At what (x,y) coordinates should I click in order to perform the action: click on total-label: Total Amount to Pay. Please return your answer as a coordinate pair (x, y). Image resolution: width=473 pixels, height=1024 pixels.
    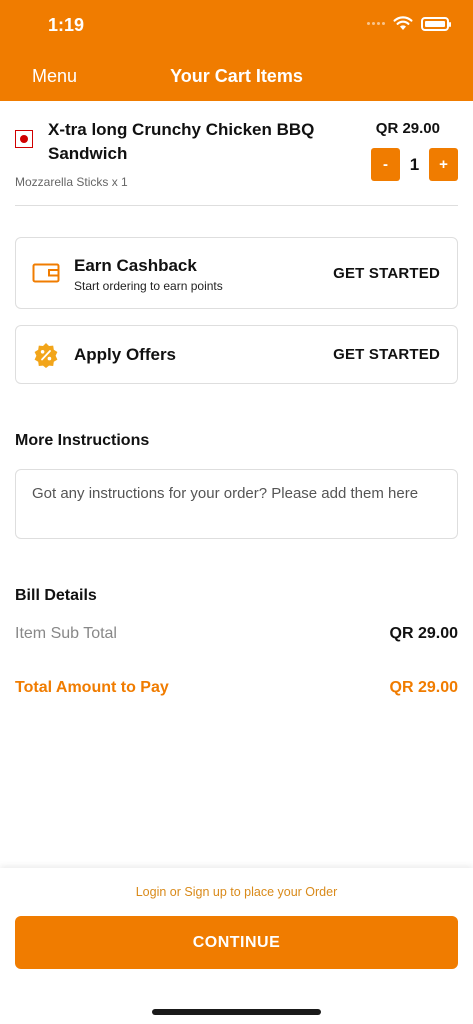
    Looking at the image, I should click on (92, 687).